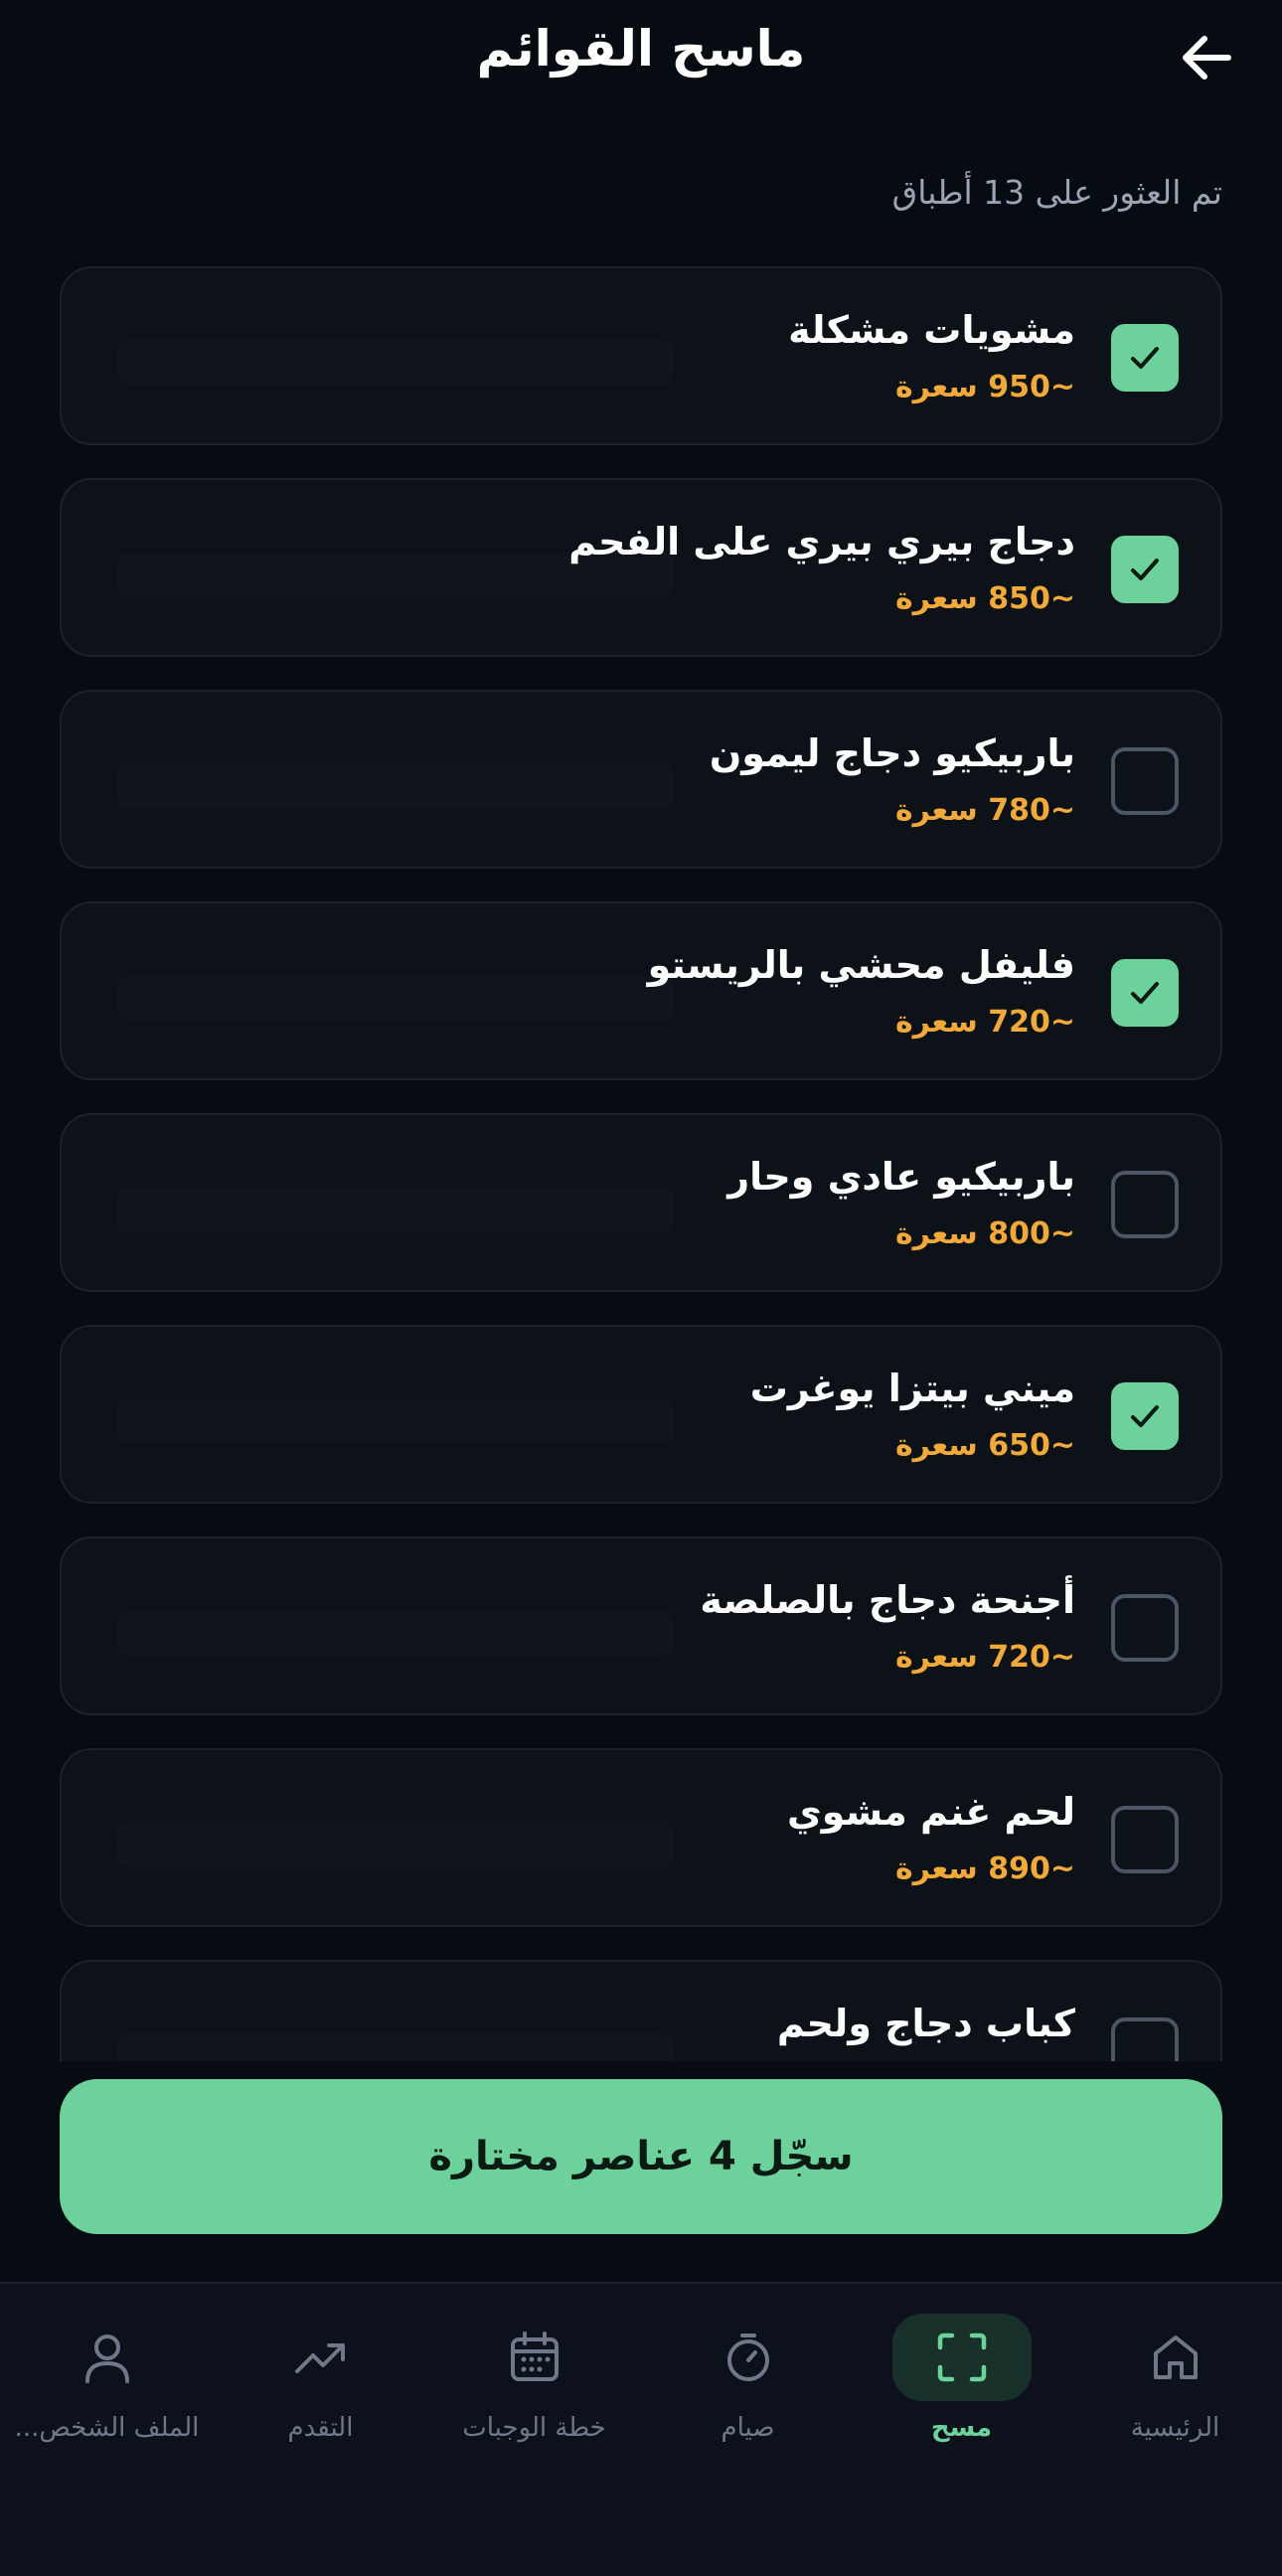 This screenshot has height=2576, width=1282. I want to click on dish-card: فليفل محشي بالريستو ~720 سعرة, so click(641, 990).